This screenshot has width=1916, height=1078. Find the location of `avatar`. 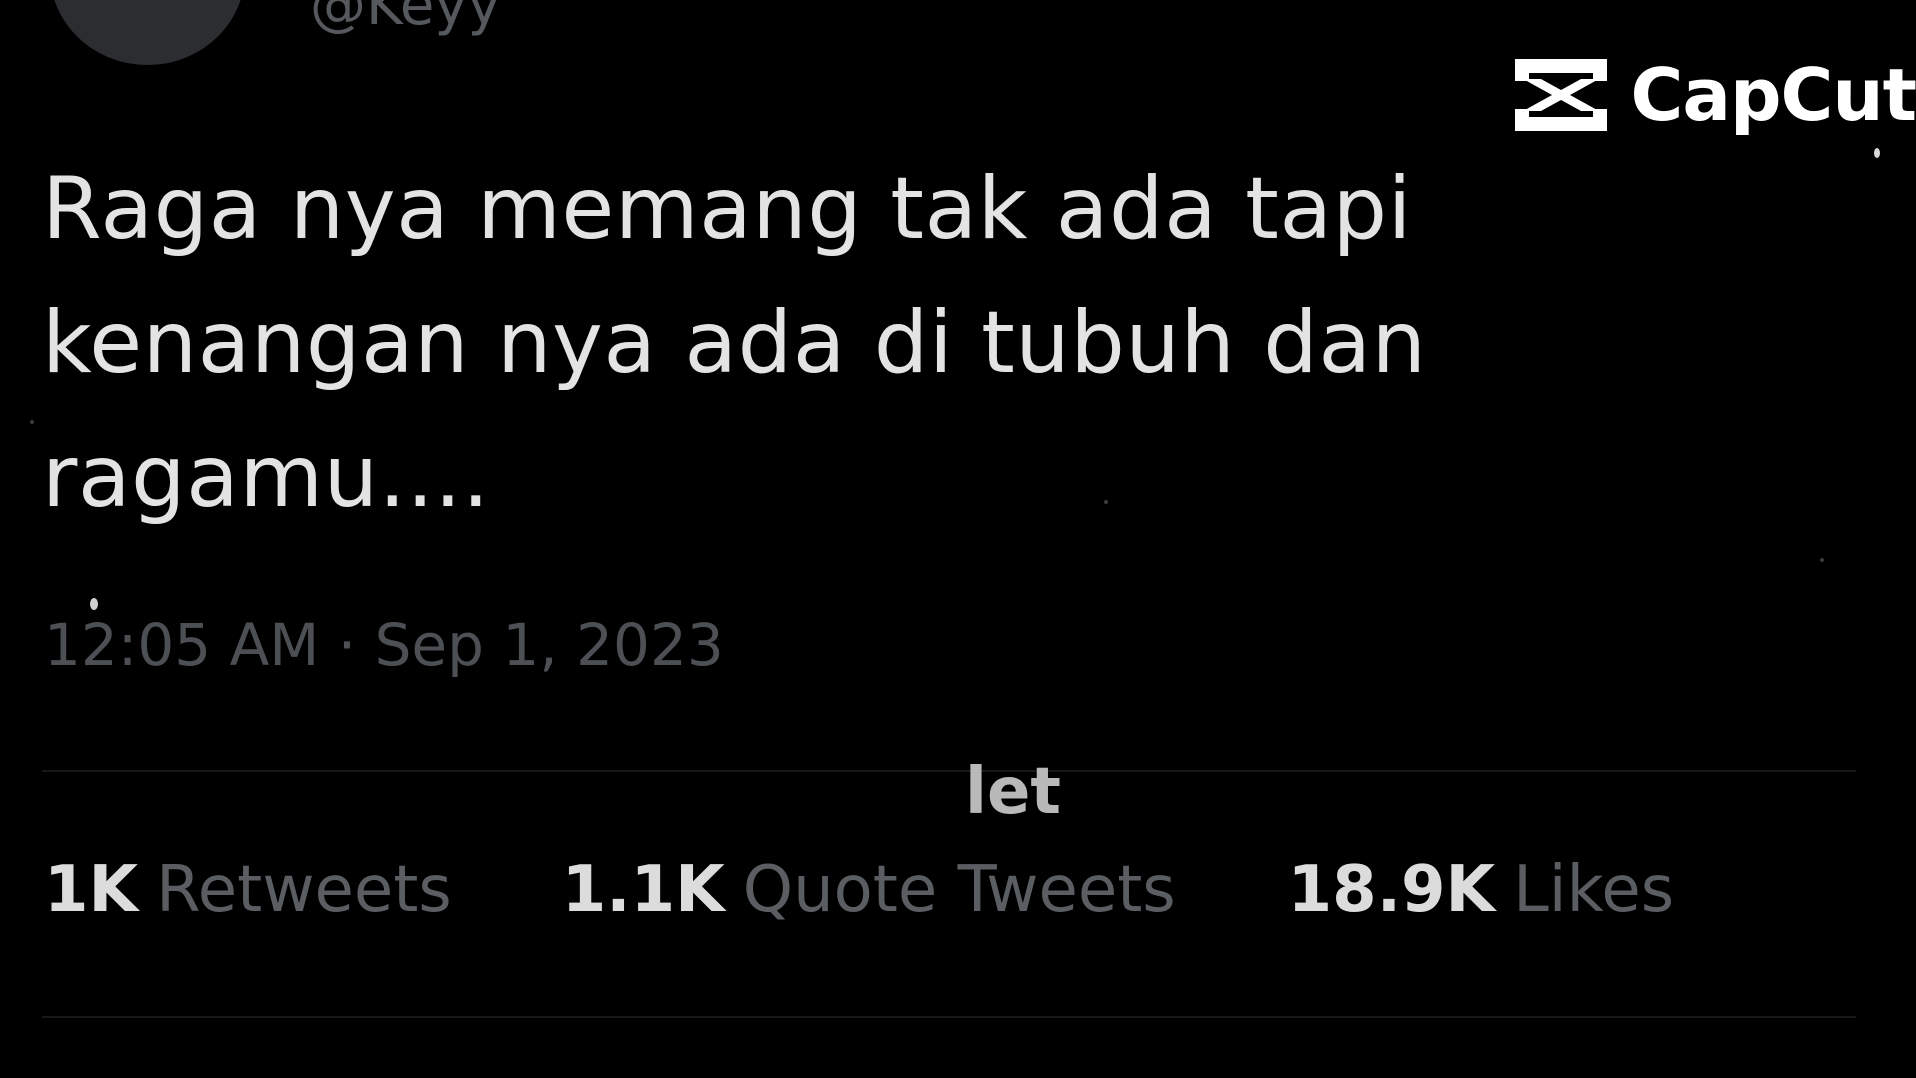

avatar is located at coordinates (147, 32).